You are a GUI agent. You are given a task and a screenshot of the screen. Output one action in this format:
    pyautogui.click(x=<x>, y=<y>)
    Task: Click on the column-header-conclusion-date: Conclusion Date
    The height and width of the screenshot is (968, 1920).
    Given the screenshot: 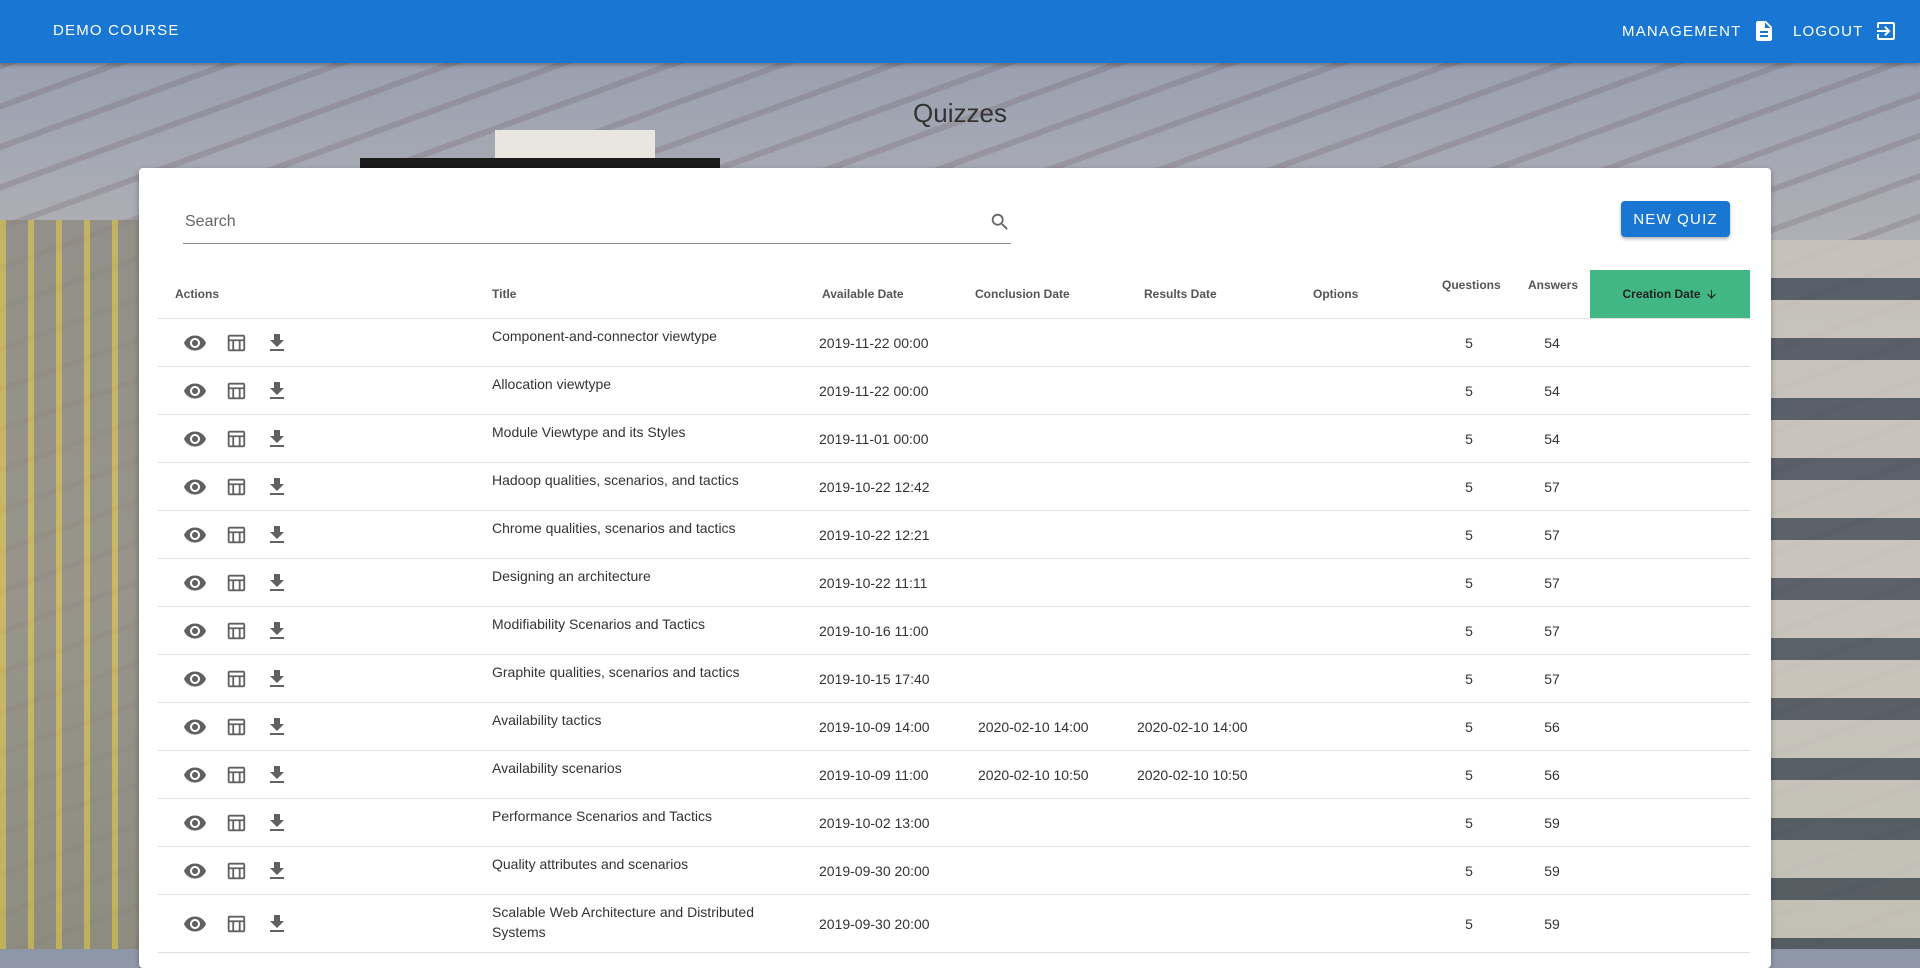 What is the action you would take?
    pyautogui.click(x=1022, y=294)
    